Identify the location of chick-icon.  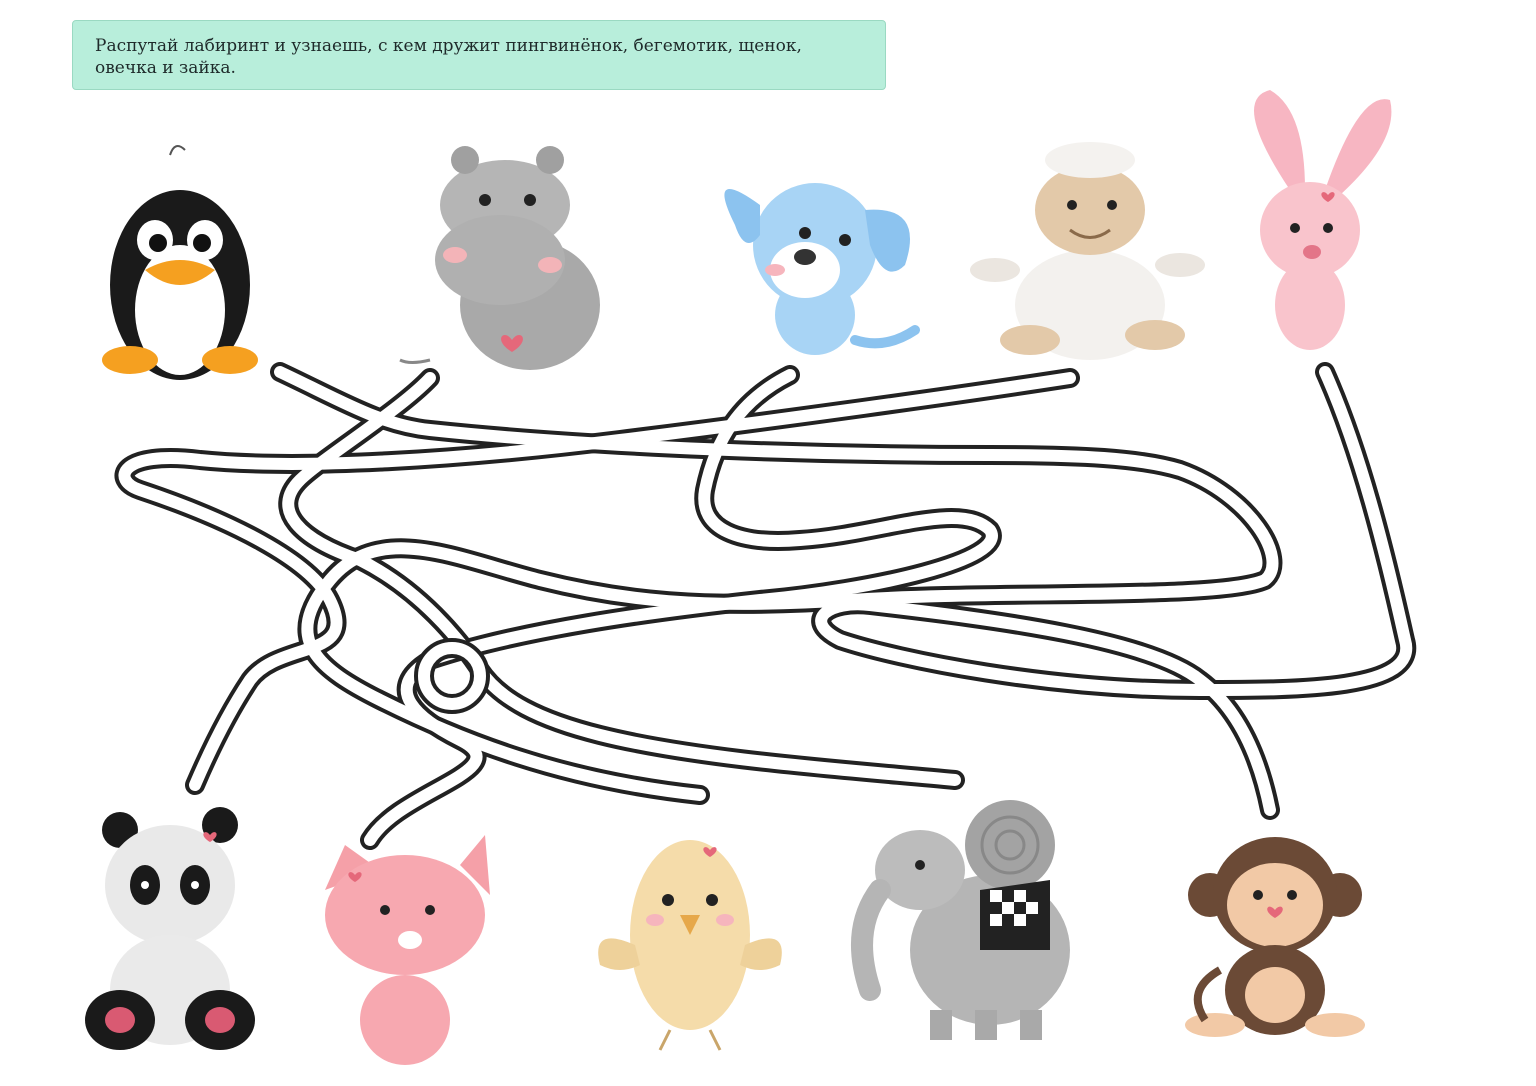
(690, 945).